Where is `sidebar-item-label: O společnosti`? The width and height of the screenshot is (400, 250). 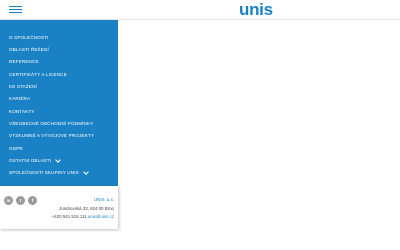
sidebar-item-label: O společnosti is located at coordinates (29, 37).